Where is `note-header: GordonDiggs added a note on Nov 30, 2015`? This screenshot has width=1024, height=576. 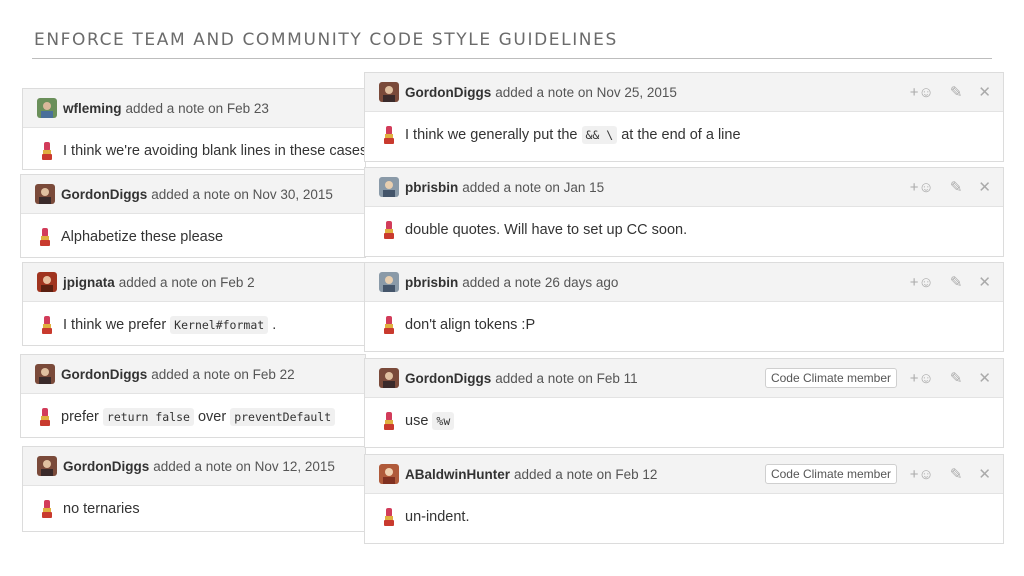 note-header: GordonDiggs added a note on Nov 30, 2015 is located at coordinates (193, 194).